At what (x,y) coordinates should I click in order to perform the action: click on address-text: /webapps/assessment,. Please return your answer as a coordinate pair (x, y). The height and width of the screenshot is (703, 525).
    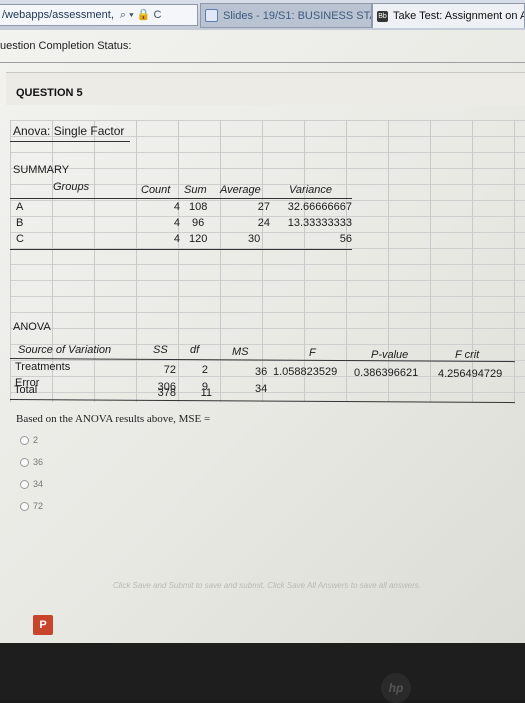
    Looking at the image, I should click on (58, 15).